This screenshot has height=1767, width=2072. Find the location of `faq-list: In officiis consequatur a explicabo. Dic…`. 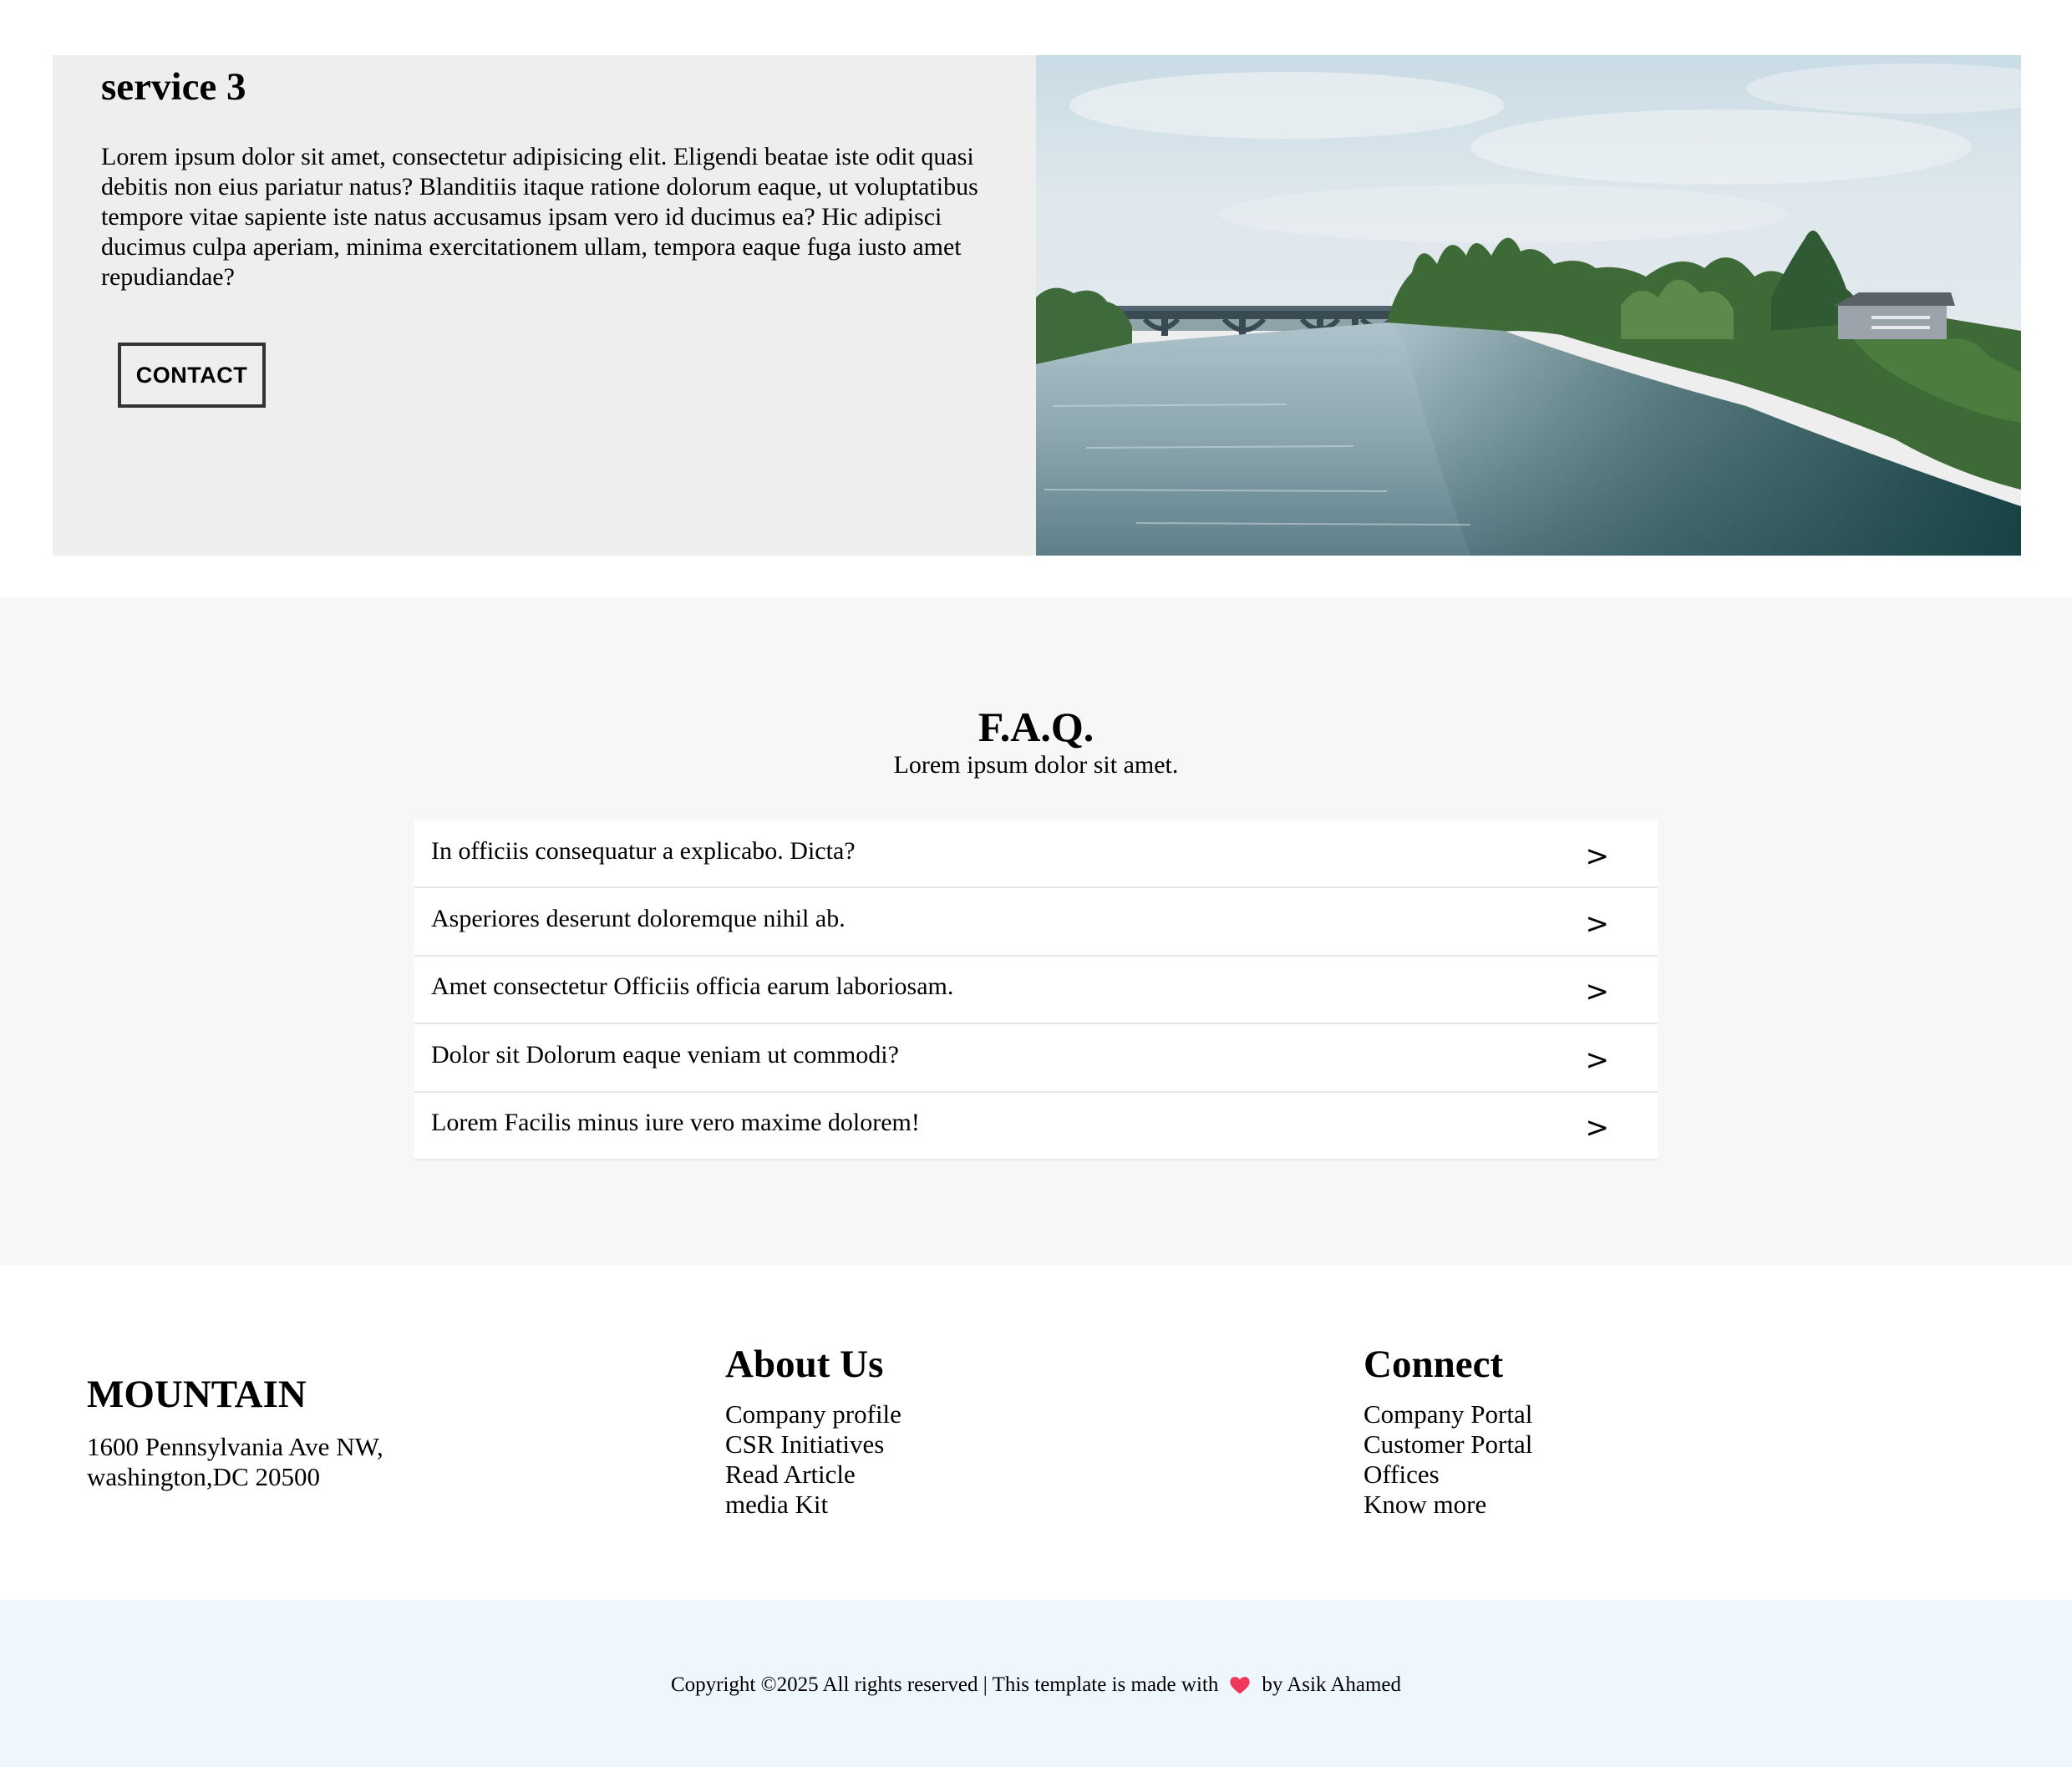

faq-list: In officiis consequatur a explicabo. Dic… is located at coordinates (1036, 990).